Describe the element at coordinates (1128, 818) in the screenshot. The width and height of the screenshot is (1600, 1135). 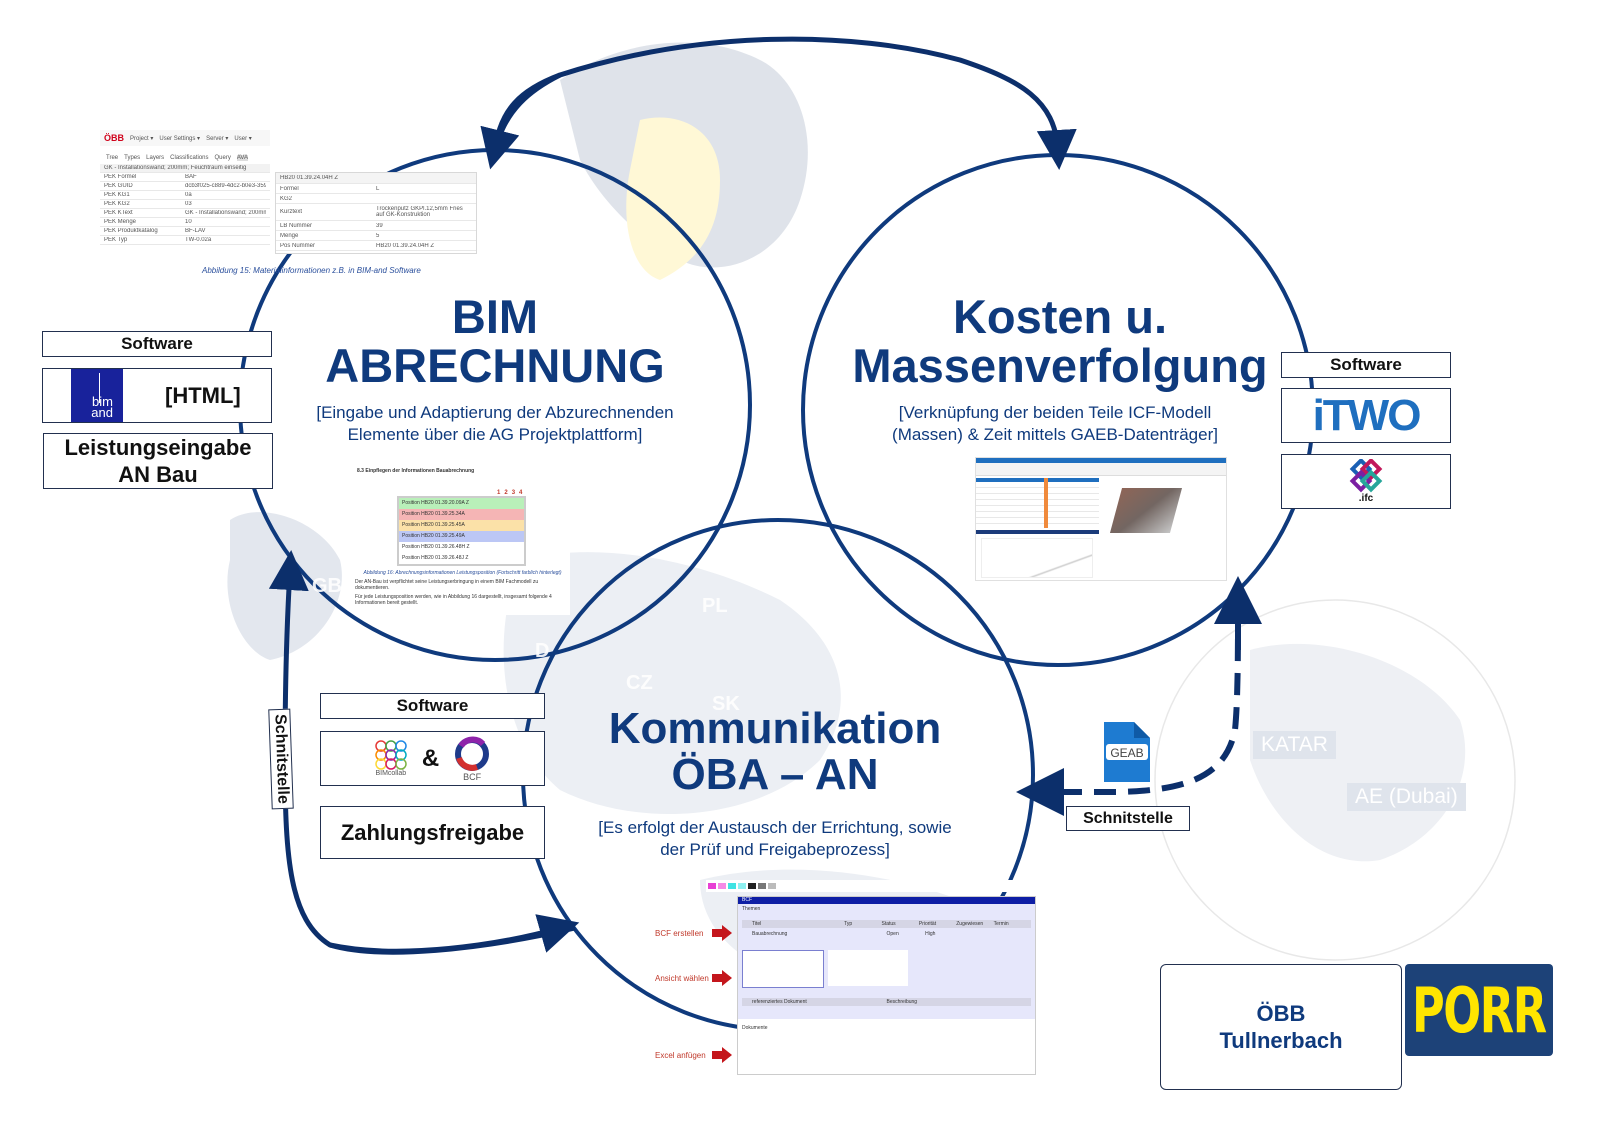
I see `right-interface-label: Schnitstelle` at that location.